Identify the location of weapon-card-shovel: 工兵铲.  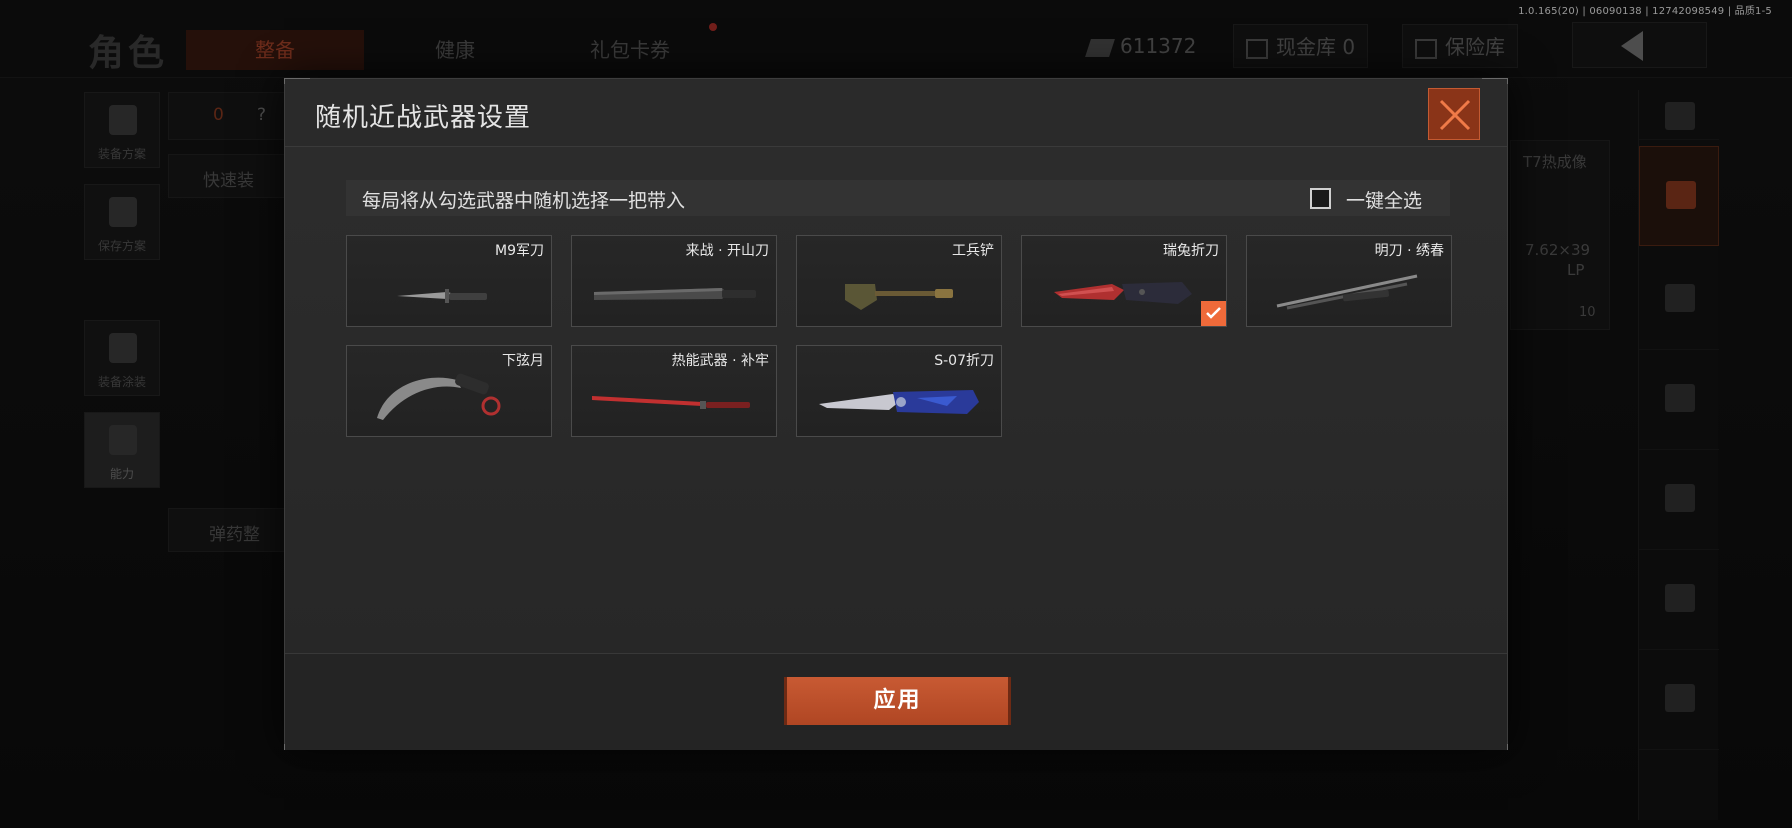
(899, 281).